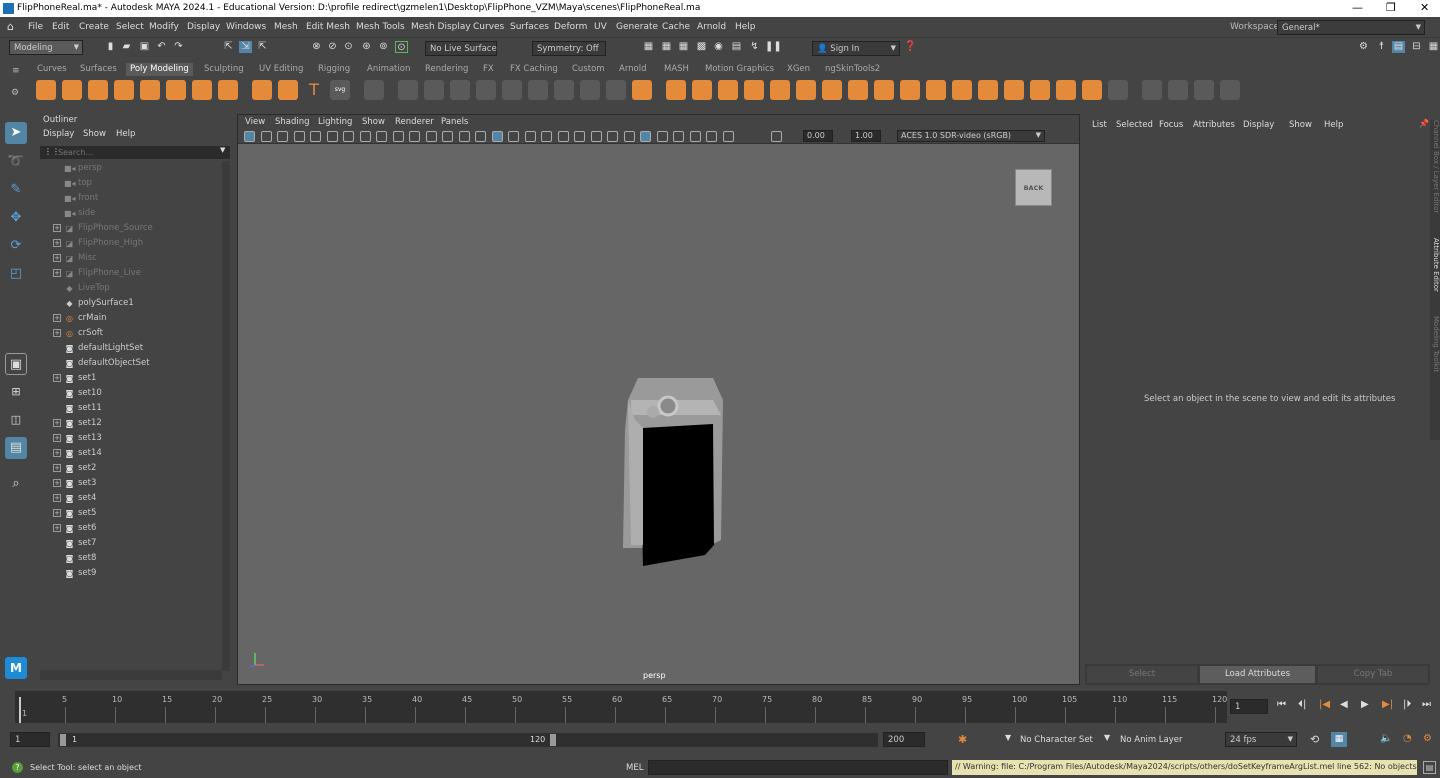  What do you see at coordinates (1373, 674) in the screenshot?
I see `copy-tab-button: Copy Tab` at bounding box center [1373, 674].